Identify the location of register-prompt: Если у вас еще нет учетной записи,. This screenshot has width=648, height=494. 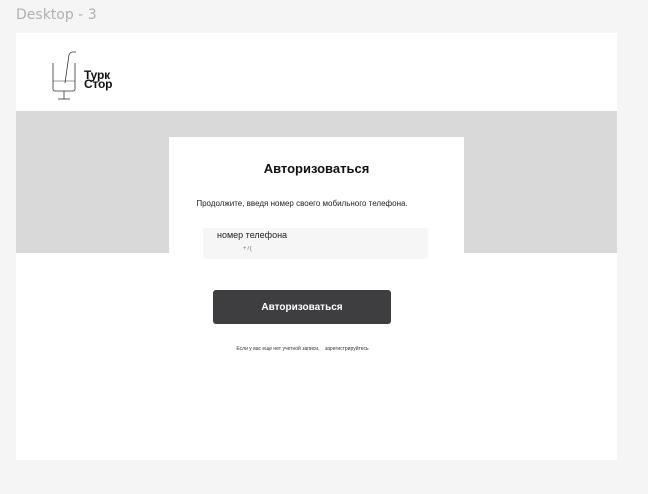
(278, 349).